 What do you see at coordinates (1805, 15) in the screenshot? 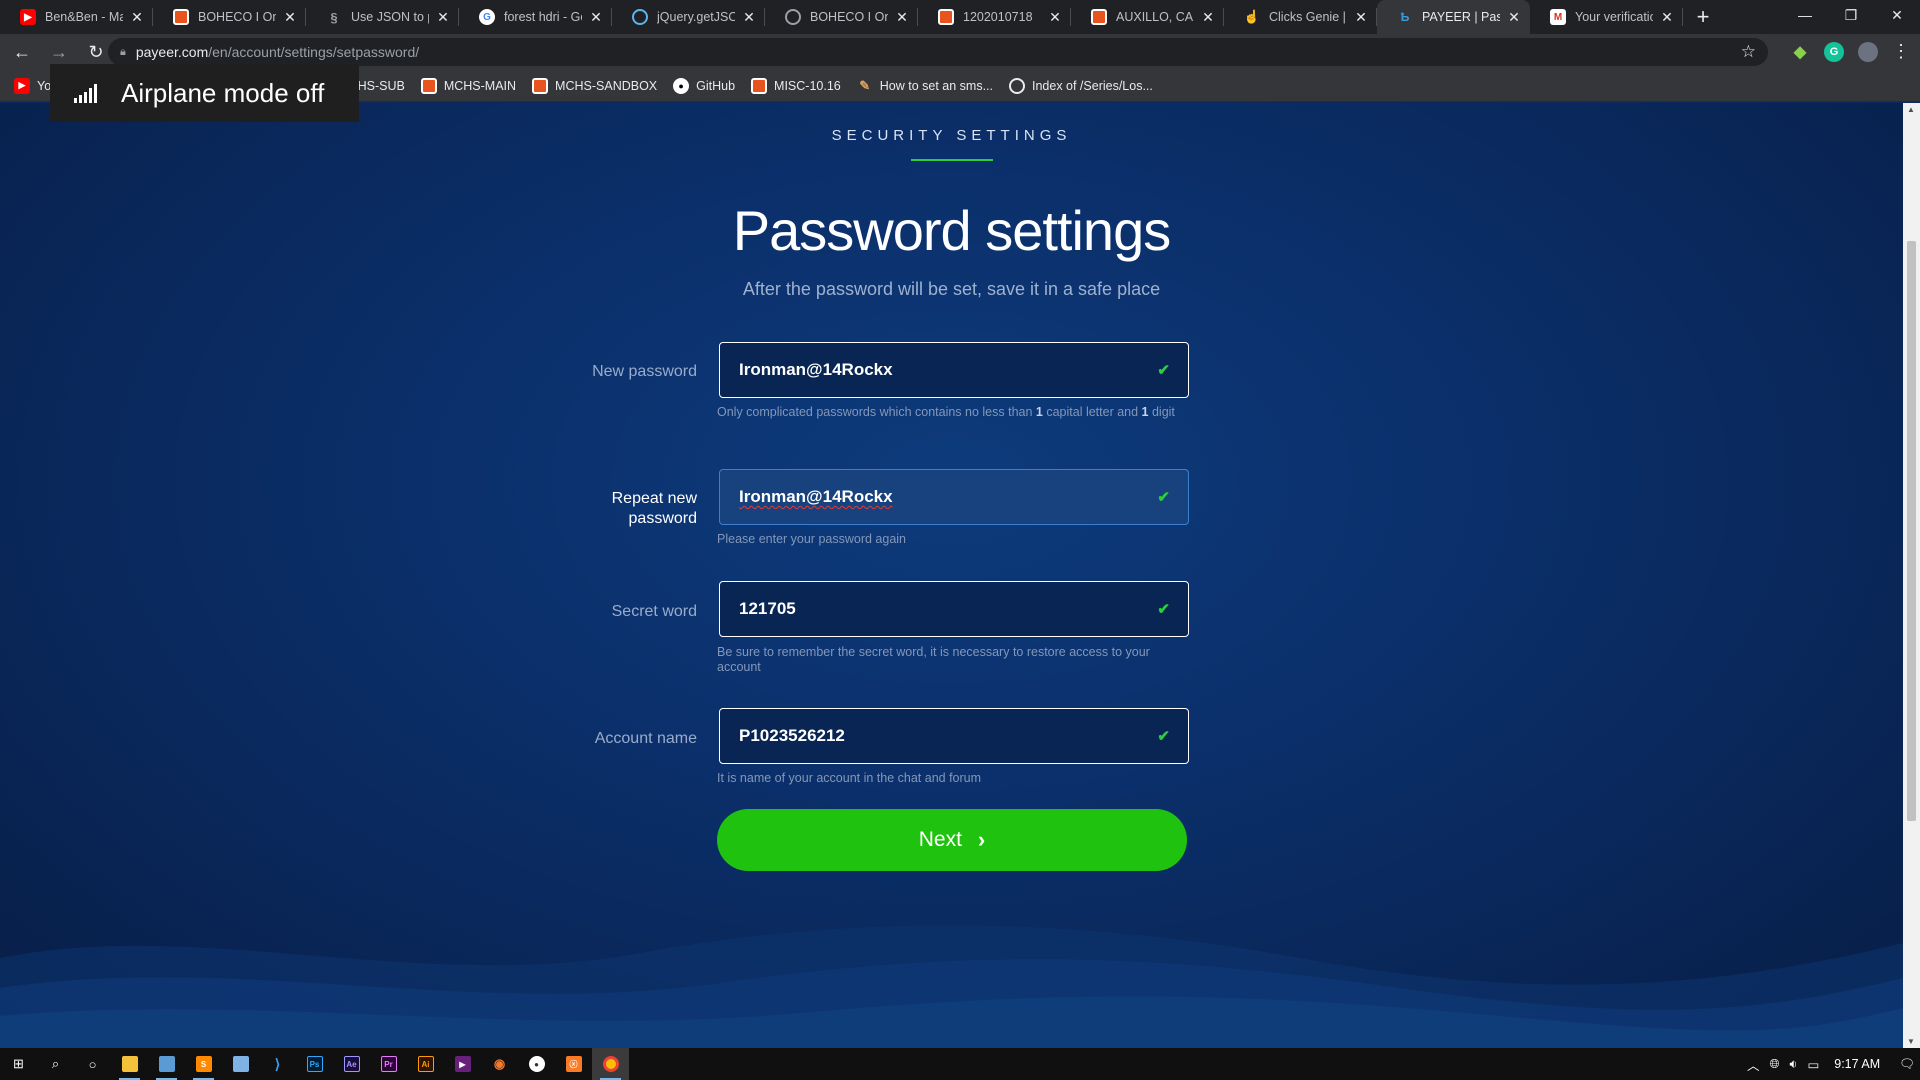
I see `minimize-icon: —` at bounding box center [1805, 15].